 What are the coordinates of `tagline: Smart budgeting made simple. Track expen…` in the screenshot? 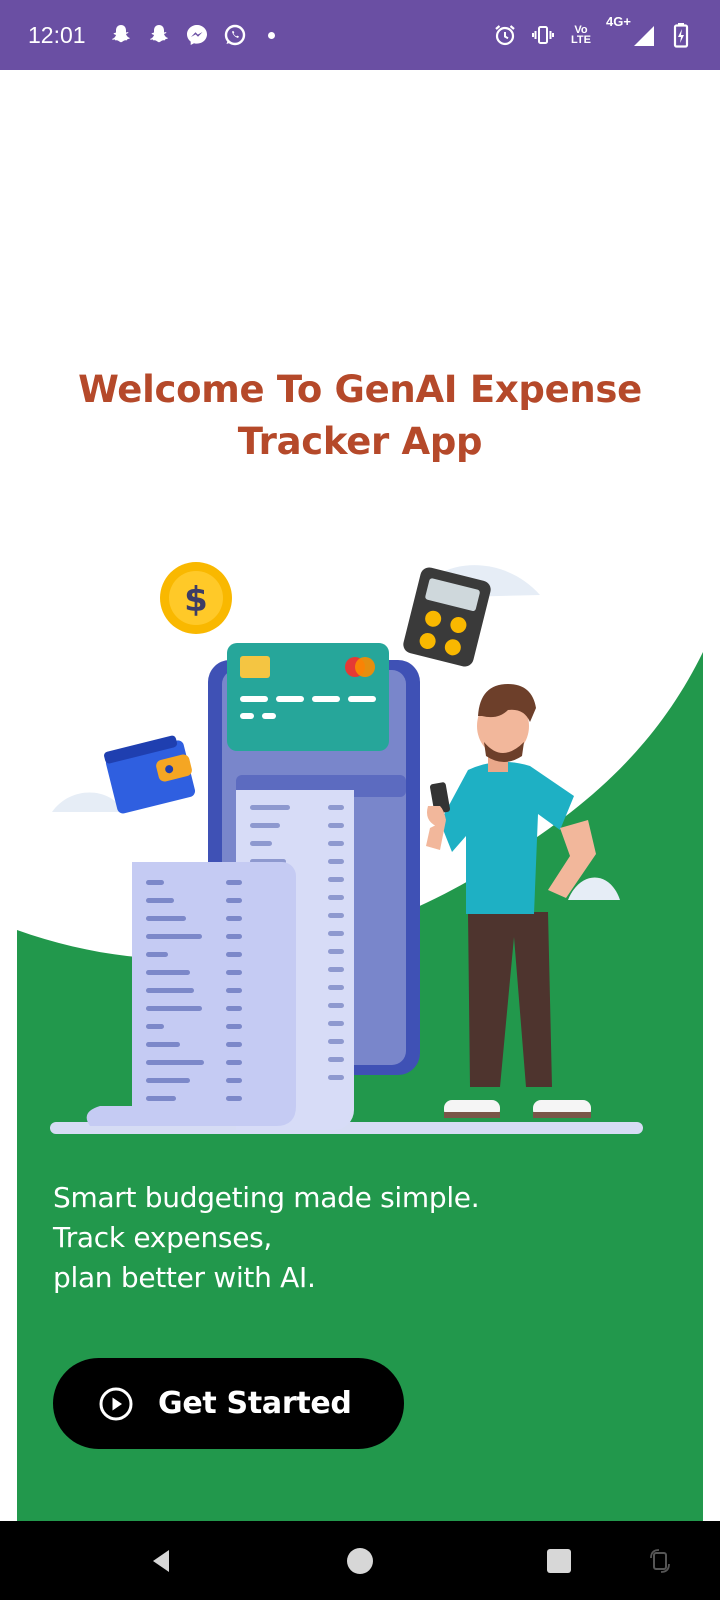 It's located at (363, 1238).